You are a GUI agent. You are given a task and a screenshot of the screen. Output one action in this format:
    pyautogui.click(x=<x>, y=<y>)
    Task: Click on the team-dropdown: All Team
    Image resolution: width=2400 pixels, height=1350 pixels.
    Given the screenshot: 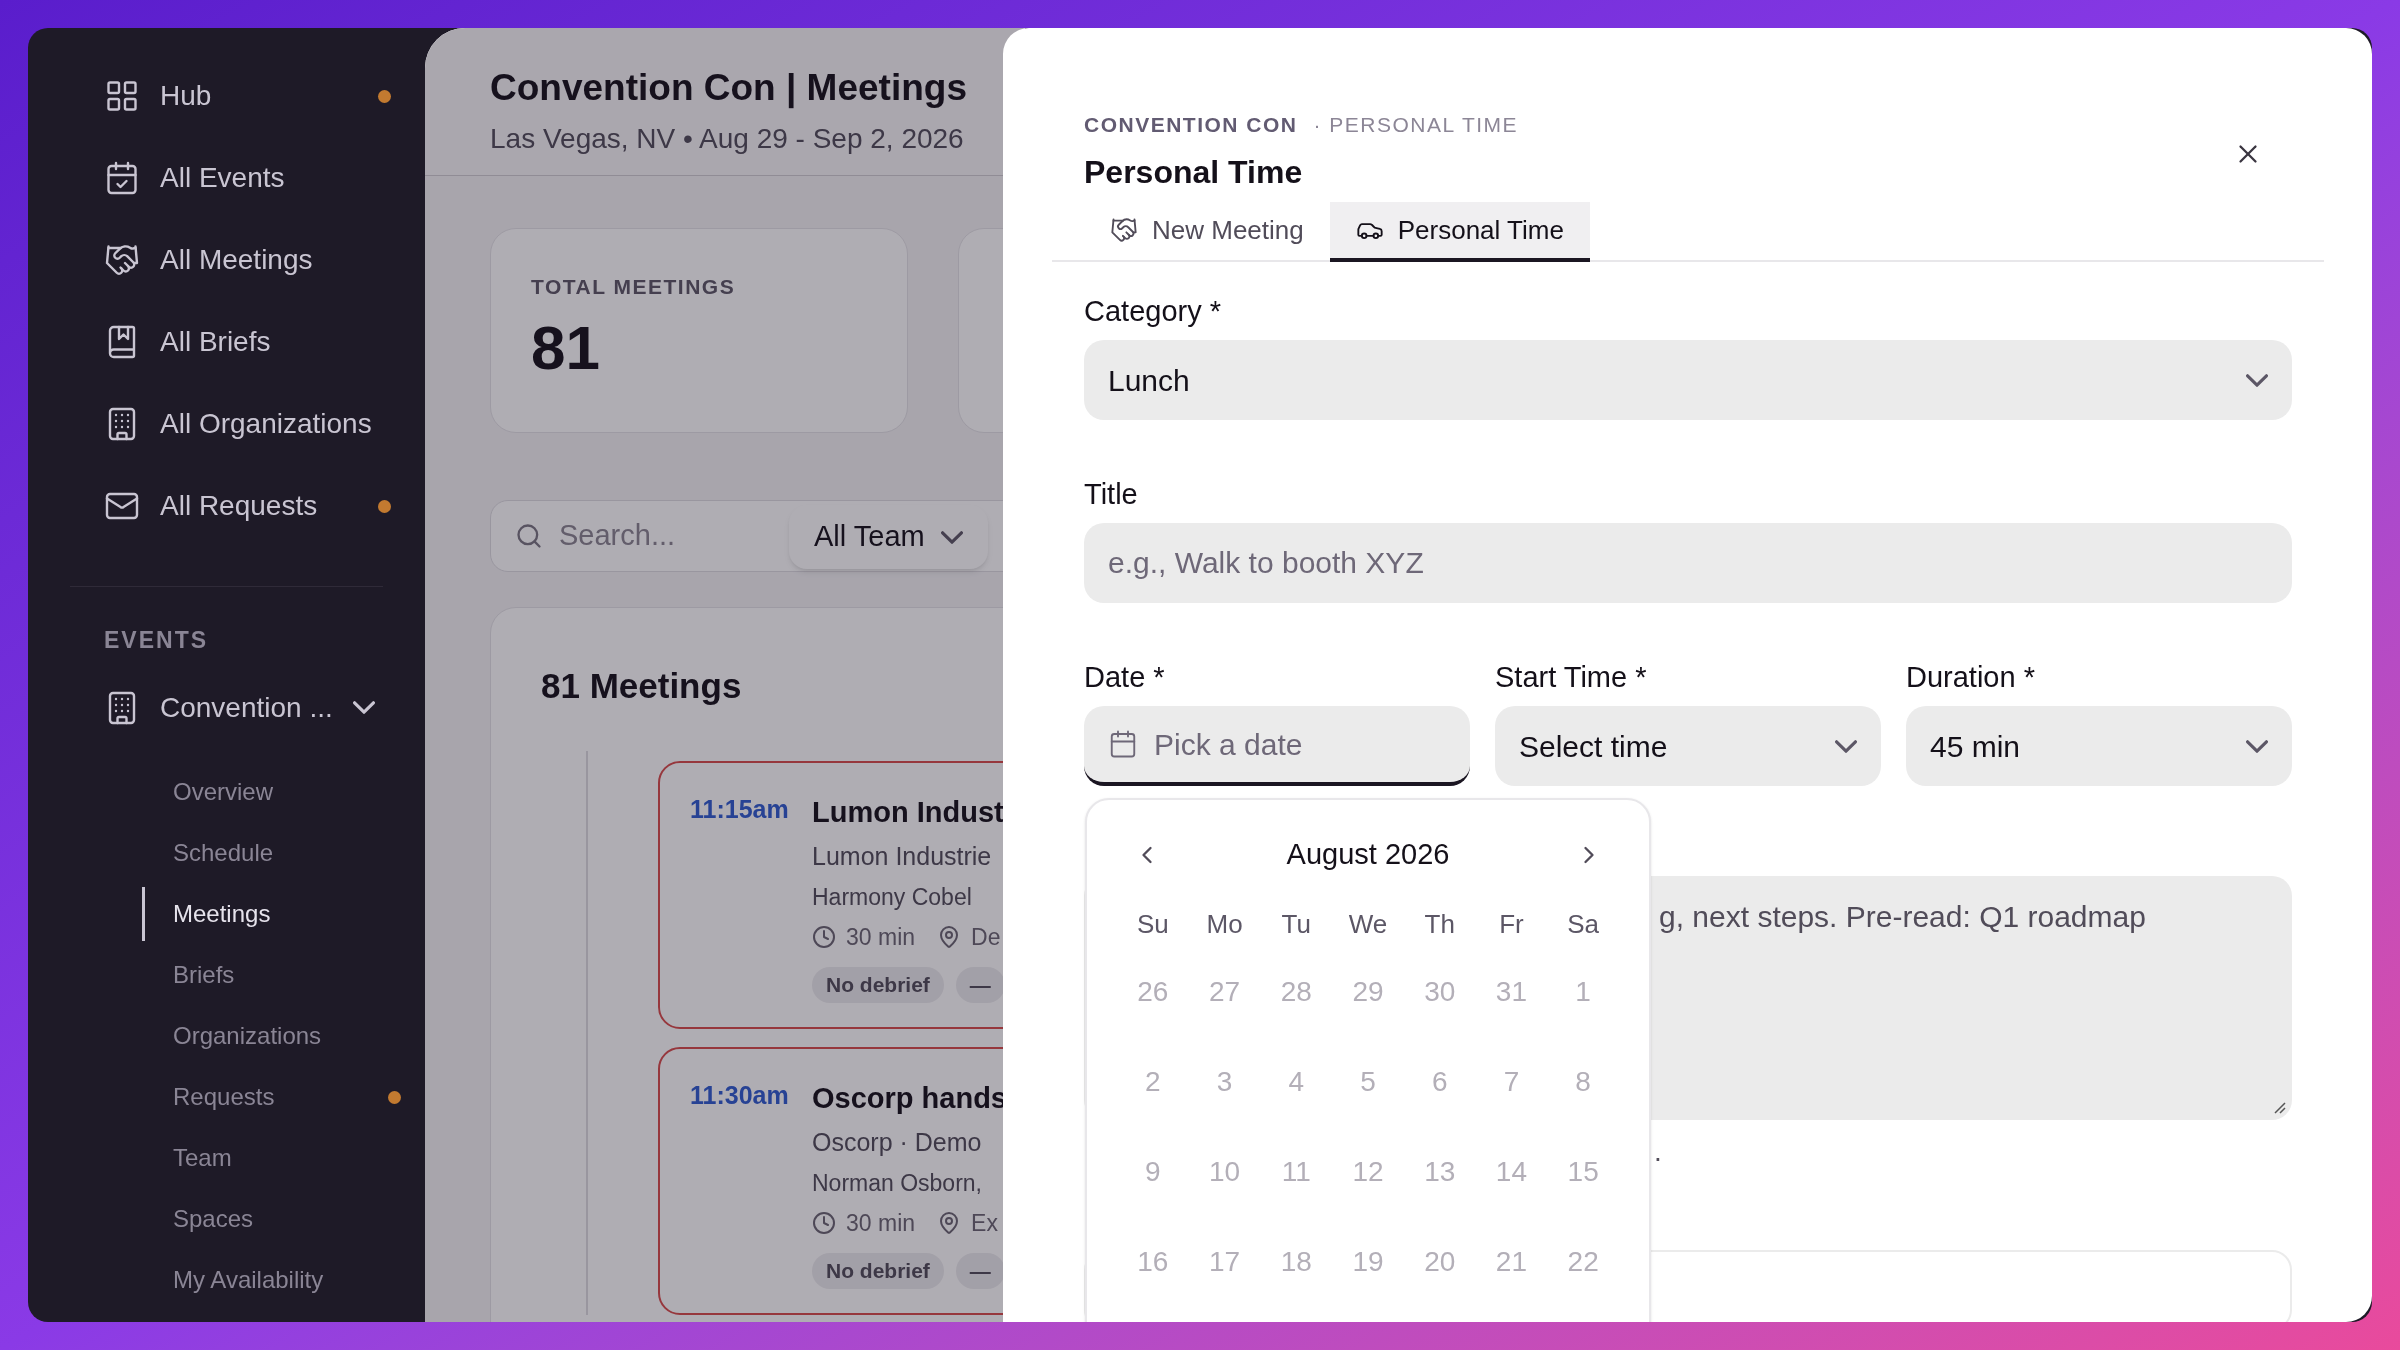 What is the action you would take?
    pyautogui.click(x=888, y=537)
    